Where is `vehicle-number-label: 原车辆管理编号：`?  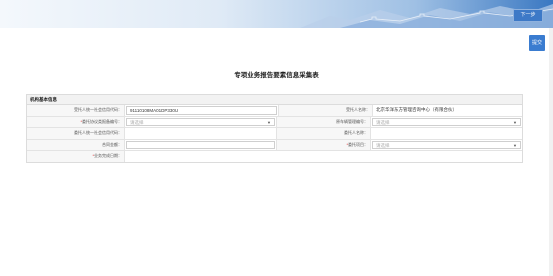 vehicle-number-label: 原车辆管理编号： is located at coordinates (323, 121).